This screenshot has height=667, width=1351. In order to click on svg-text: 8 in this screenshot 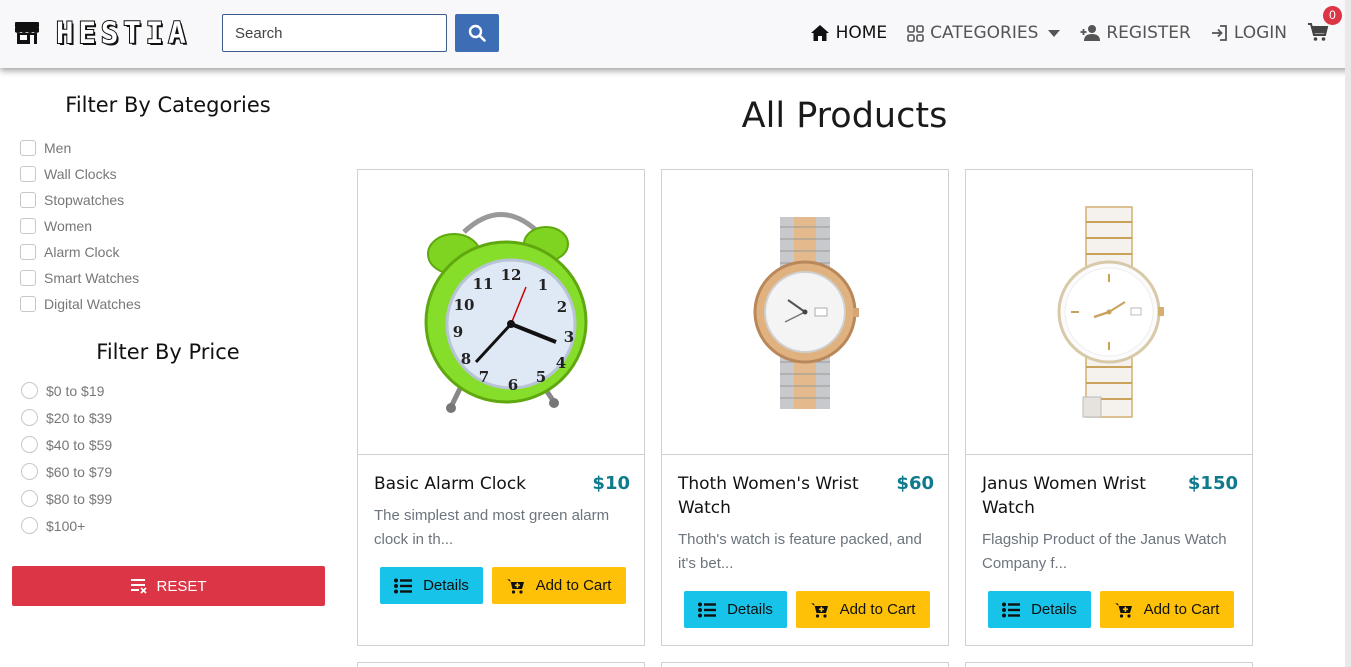, I will do `click(466, 359)`.